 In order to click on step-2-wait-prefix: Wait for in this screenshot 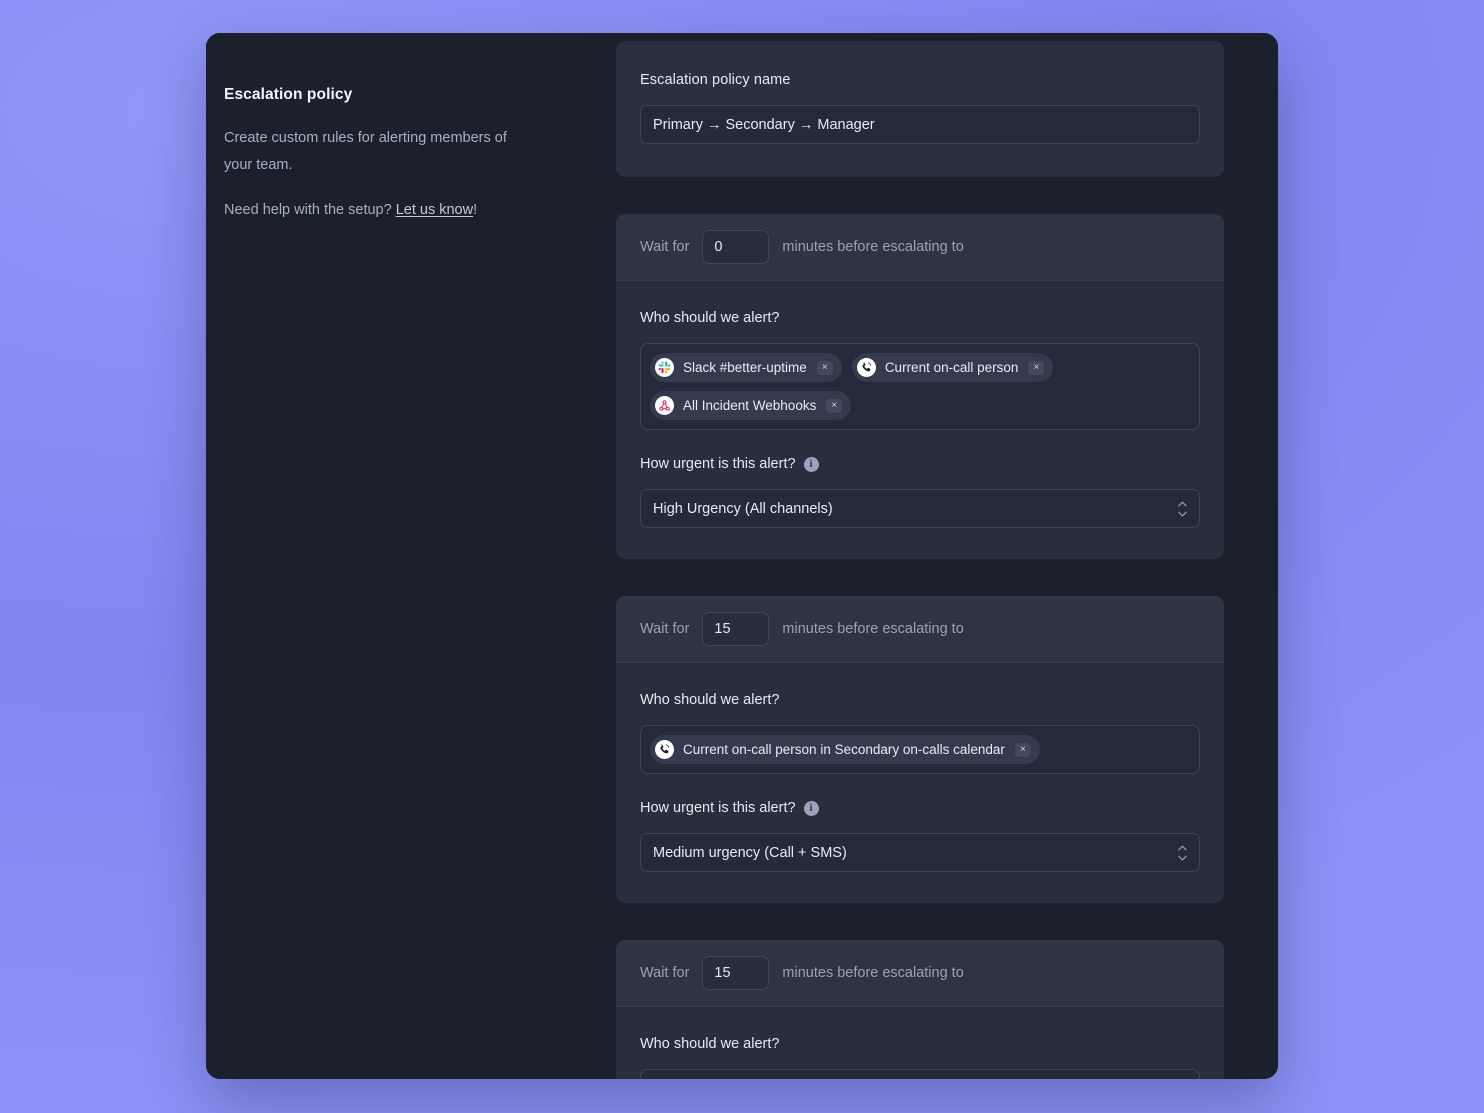, I will do `click(665, 629)`.